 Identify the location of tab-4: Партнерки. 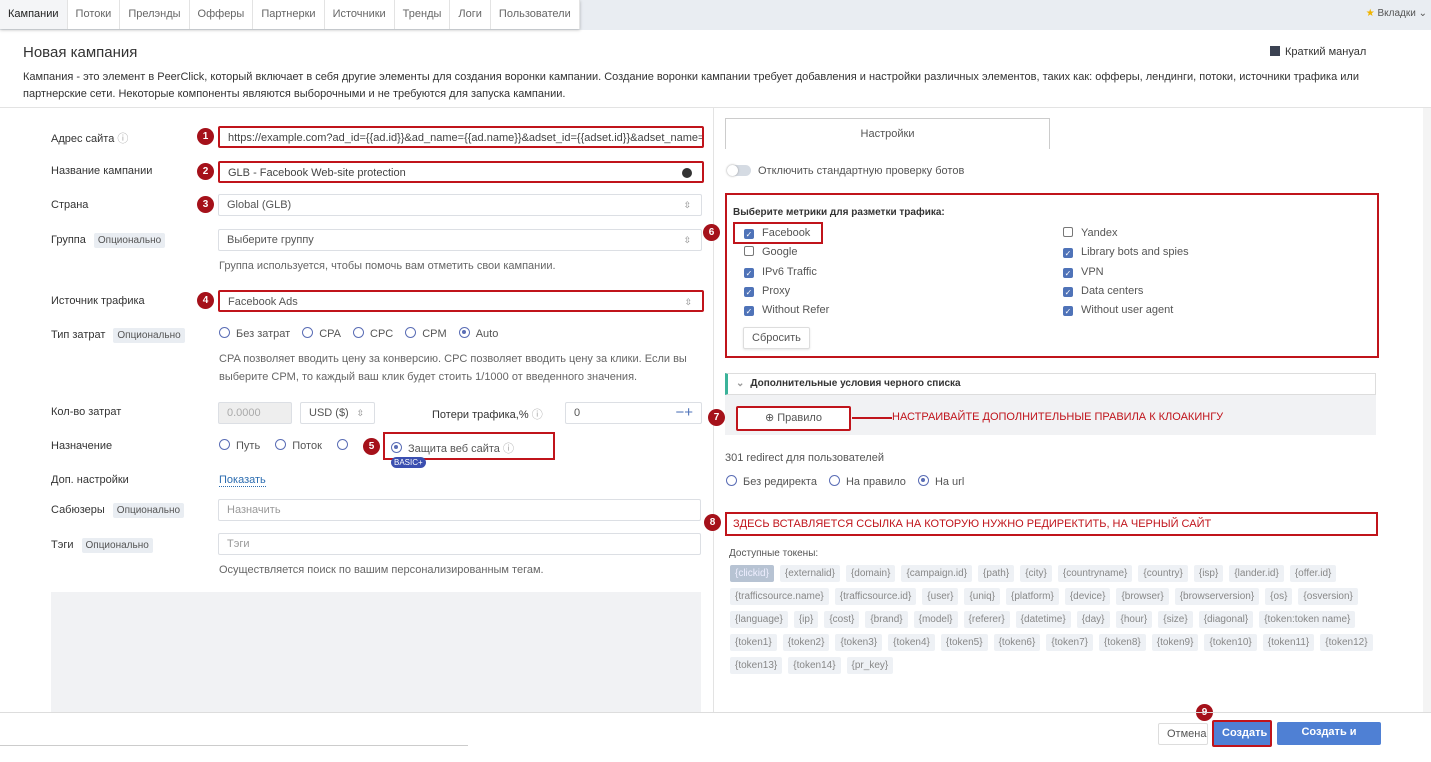
(289, 14).